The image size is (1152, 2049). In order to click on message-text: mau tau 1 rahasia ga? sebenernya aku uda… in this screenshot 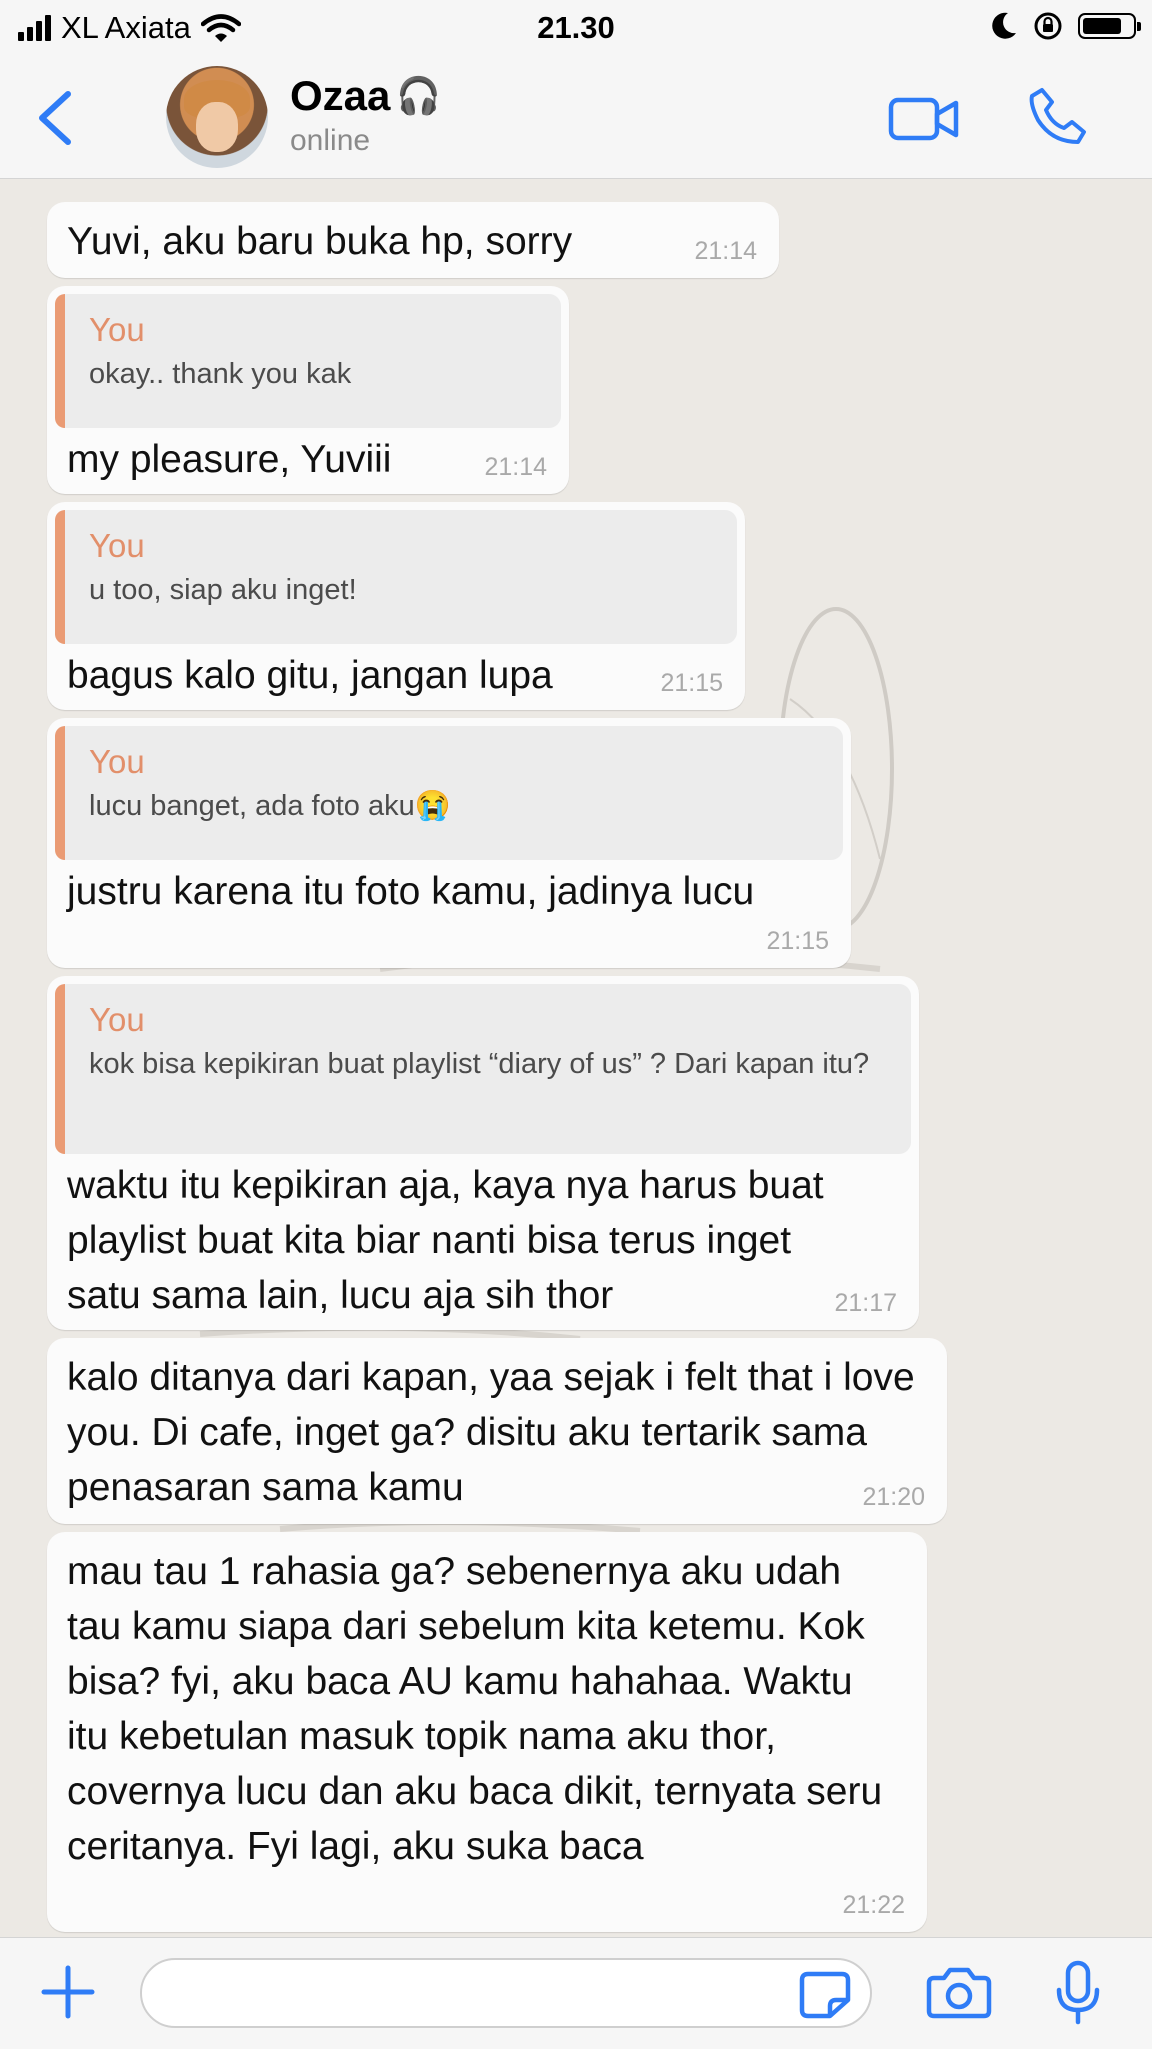, I will do `click(475, 1709)`.